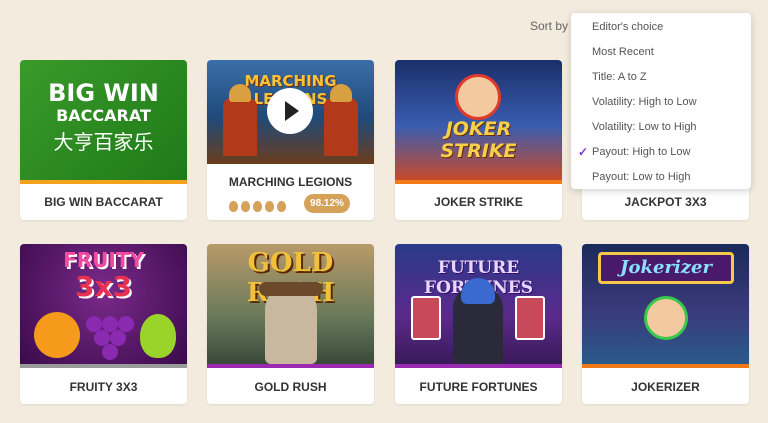  Describe the element at coordinates (103, 202) in the screenshot. I see `game-title: BIG WIN BACCARAT` at that location.